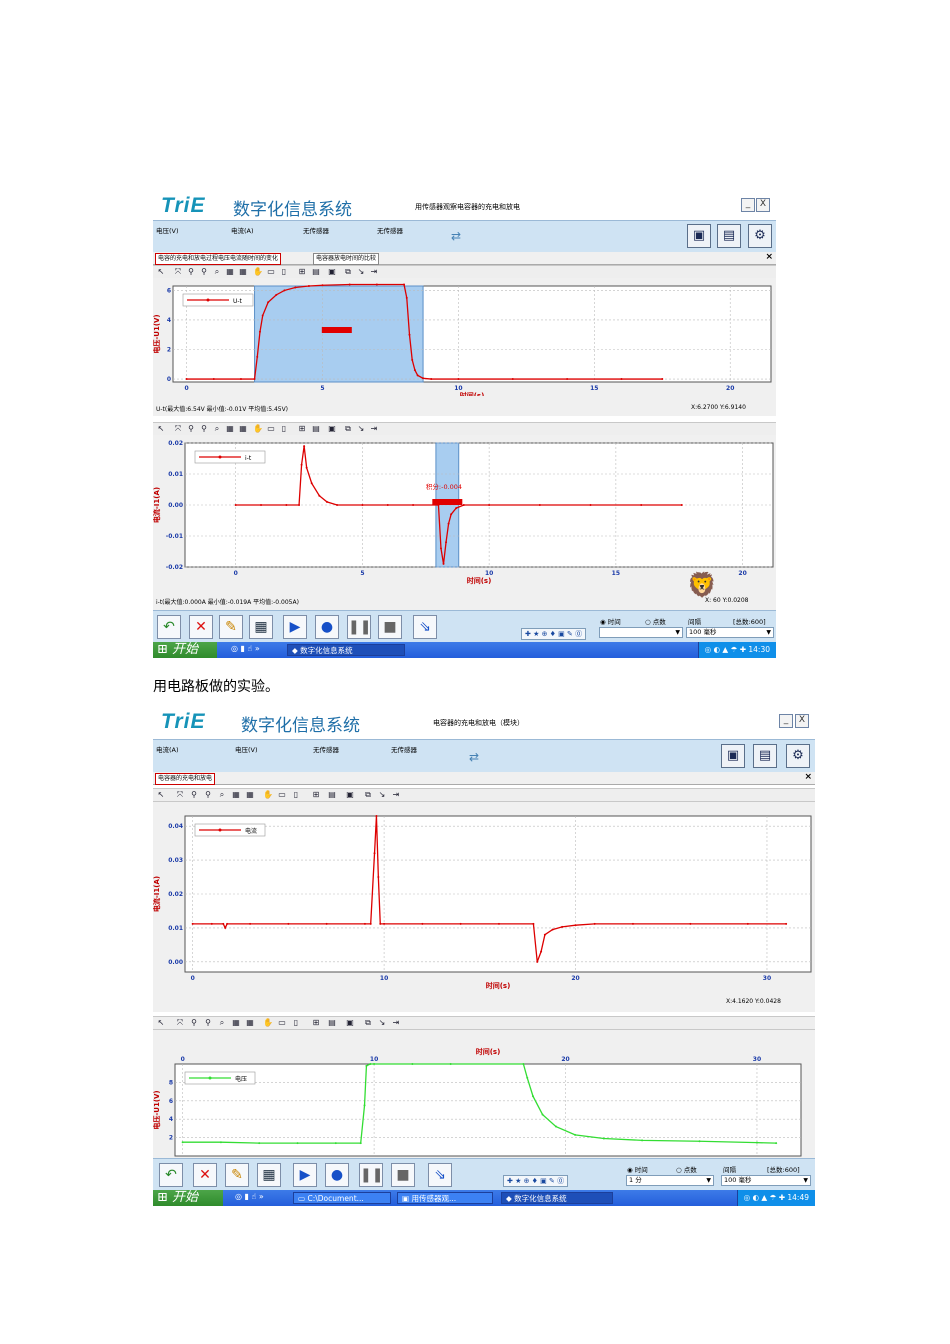 This screenshot has width=950, height=1344. I want to click on mini-toolbar: ✚ ★ ⊕ ♦ ▣ ✎ ⓪, so click(536, 1181).